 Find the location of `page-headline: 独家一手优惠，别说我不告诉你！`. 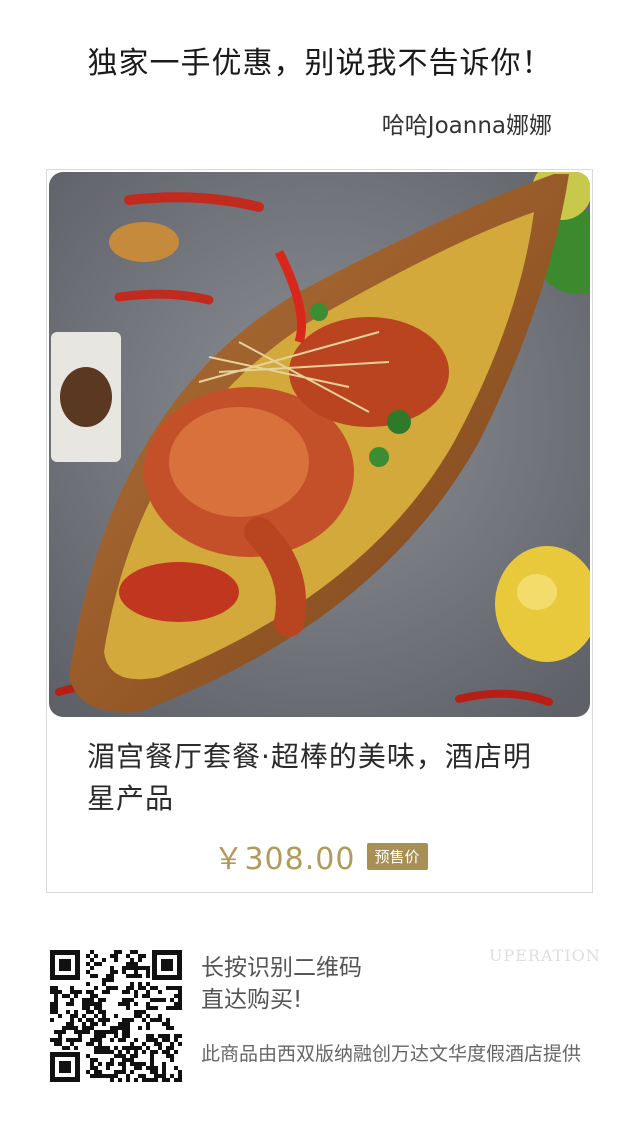

page-headline: 独家一手优惠，别说我不告诉你！ is located at coordinates (320, 63).